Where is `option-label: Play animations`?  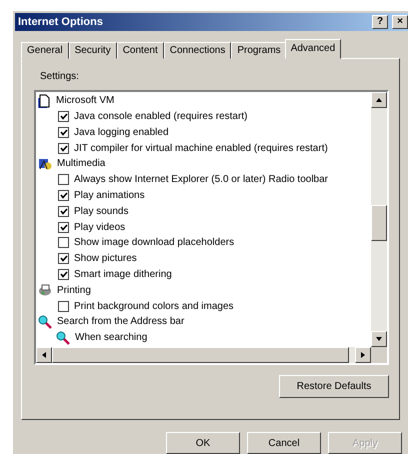
option-label: Play animations is located at coordinates (109, 196).